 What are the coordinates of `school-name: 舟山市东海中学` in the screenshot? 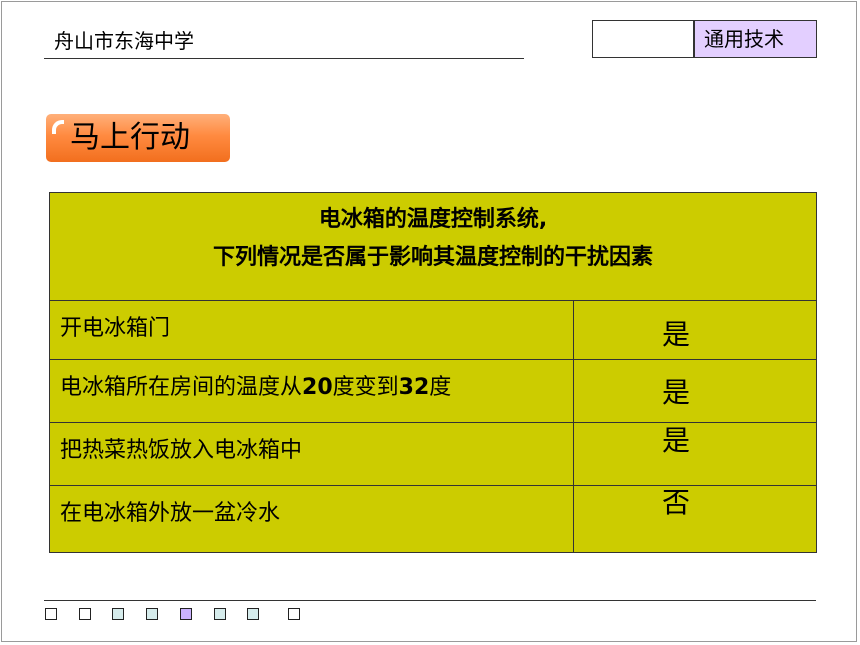 It's located at (124, 41).